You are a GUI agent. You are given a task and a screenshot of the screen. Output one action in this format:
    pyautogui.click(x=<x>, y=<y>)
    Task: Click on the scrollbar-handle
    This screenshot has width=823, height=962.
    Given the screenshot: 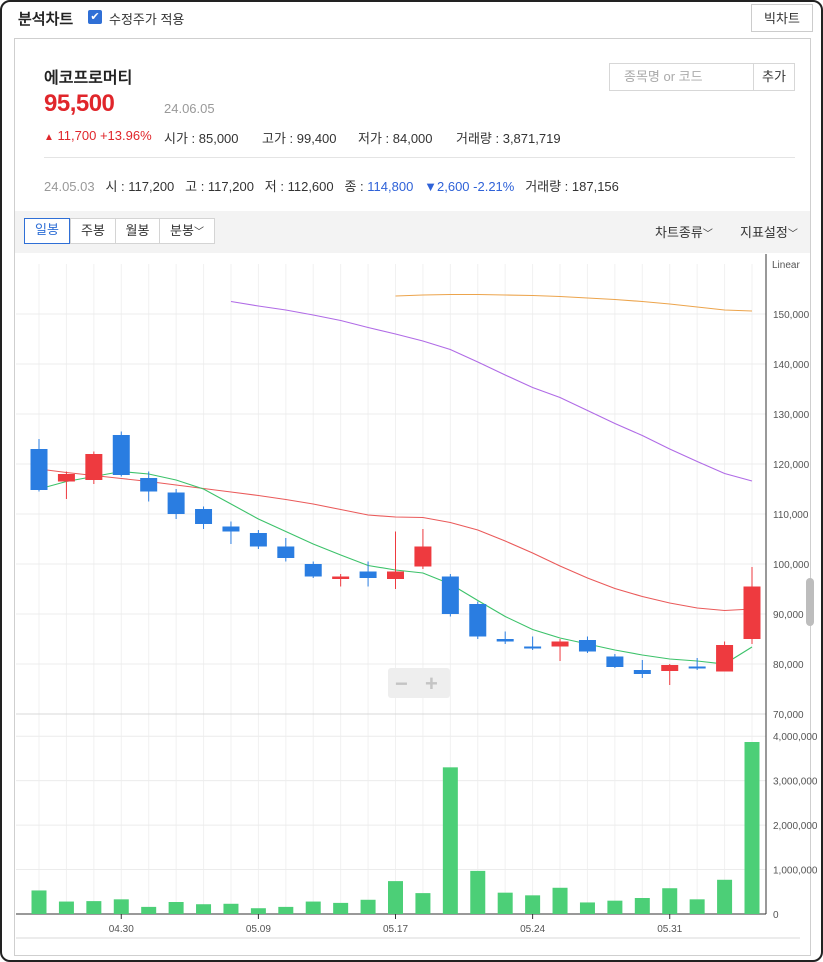 What is the action you would take?
    pyautogui.click(x=810, y=602)
    